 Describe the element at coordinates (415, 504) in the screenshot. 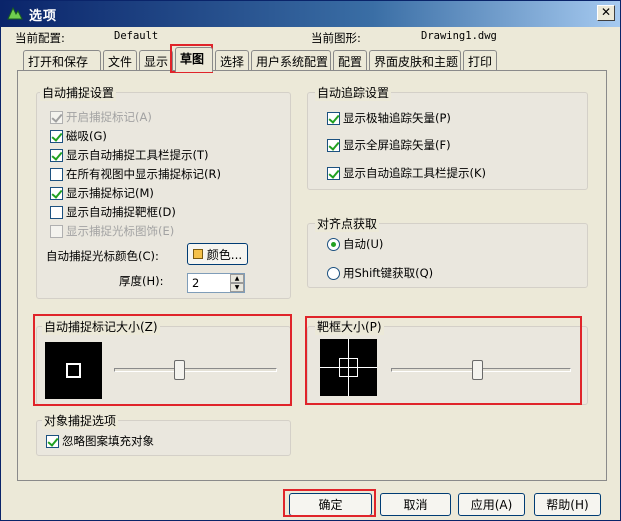

I see `cancel-button: 取消` at that location.